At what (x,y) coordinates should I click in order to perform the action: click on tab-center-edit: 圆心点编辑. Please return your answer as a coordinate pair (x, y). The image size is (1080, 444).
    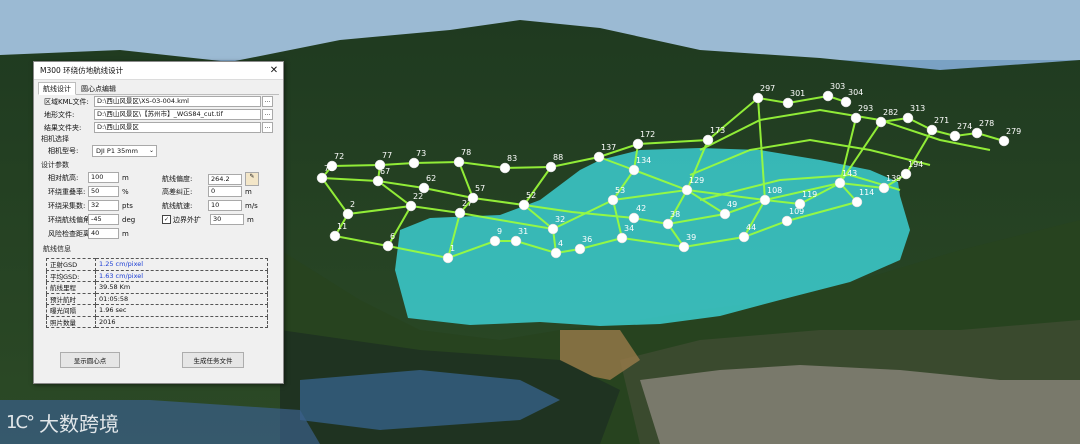
    Looking at the image, I should click on (98, 88).